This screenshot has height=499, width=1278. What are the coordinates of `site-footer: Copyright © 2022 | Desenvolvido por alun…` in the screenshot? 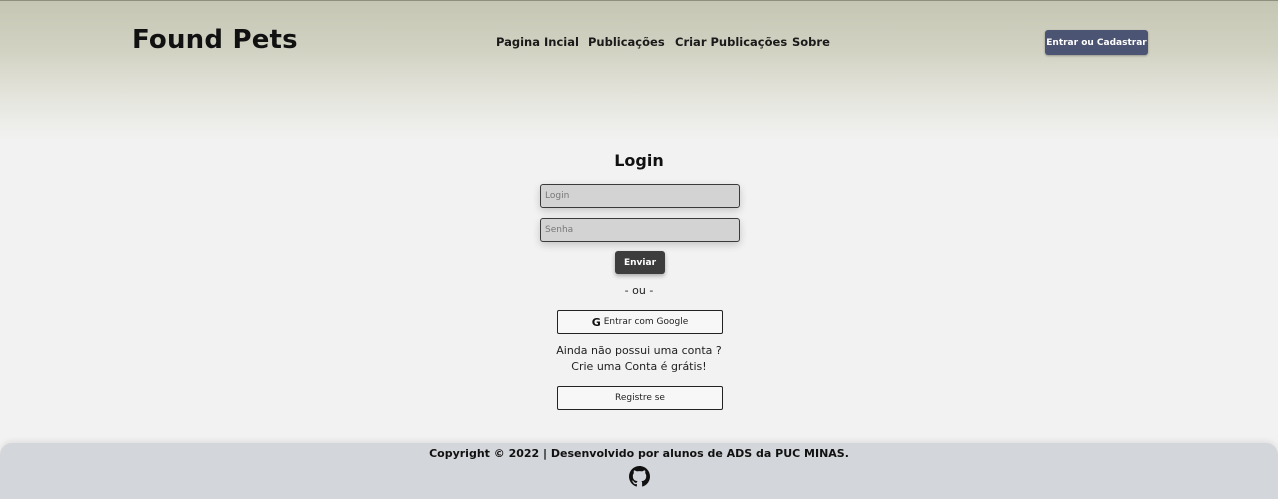 It's located at (639, 471).